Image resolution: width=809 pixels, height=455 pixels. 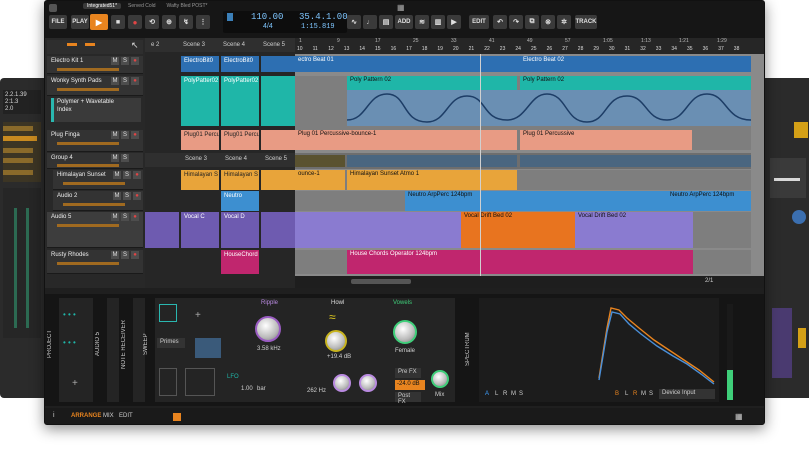 I want to click on arranger-clip: Poly Pattern 02, so click(x=432, y=83).